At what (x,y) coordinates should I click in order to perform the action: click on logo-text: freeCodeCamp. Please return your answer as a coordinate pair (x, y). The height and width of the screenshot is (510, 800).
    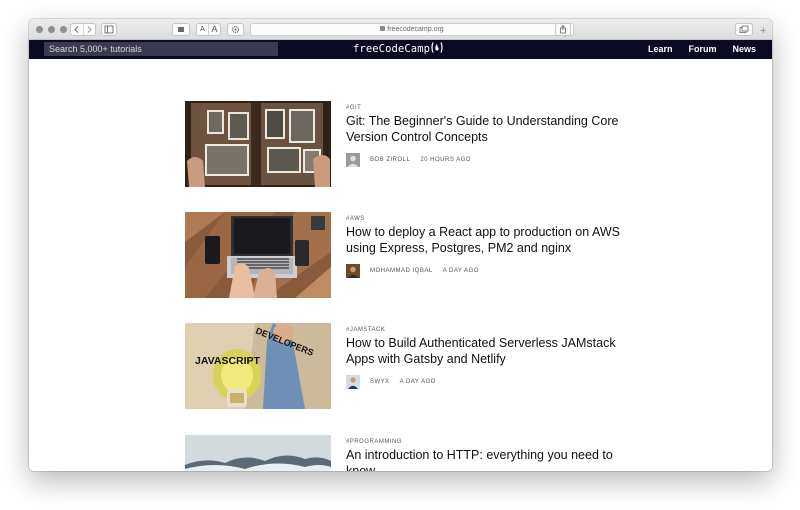
    Looking at the image, I should click on (392, 49).